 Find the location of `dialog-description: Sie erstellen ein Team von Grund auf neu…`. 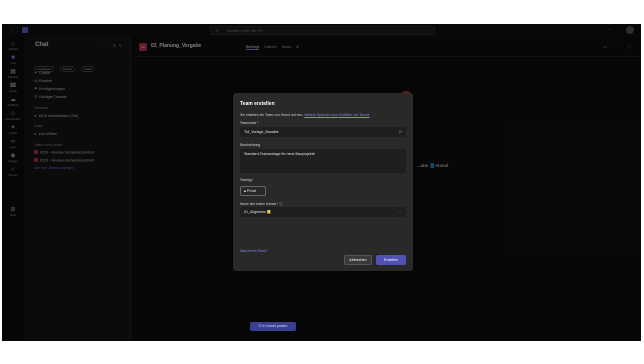

dialog-description: Sie erstellen ein Team von Grund auf neu… is located at coordinates (304, 115).